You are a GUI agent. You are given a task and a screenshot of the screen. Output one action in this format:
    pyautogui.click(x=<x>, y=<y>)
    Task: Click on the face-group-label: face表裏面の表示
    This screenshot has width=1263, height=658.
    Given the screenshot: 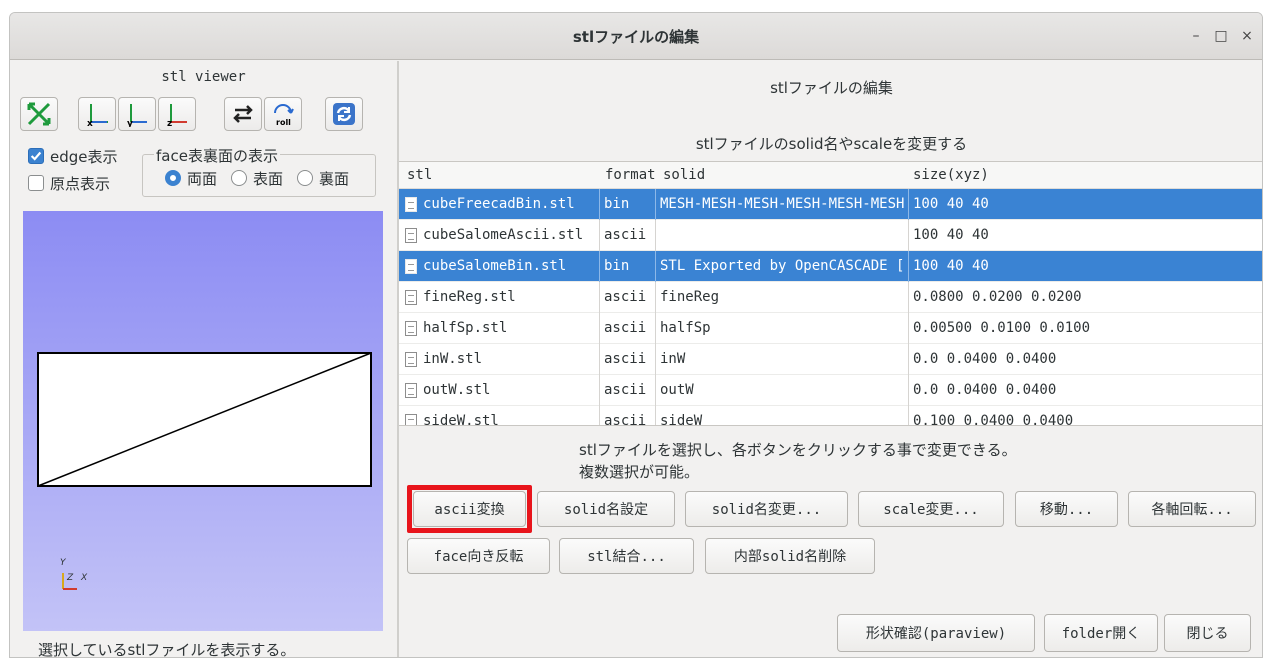 What is the action you would take?
    pyautogui.click(x=217, y=155)
    